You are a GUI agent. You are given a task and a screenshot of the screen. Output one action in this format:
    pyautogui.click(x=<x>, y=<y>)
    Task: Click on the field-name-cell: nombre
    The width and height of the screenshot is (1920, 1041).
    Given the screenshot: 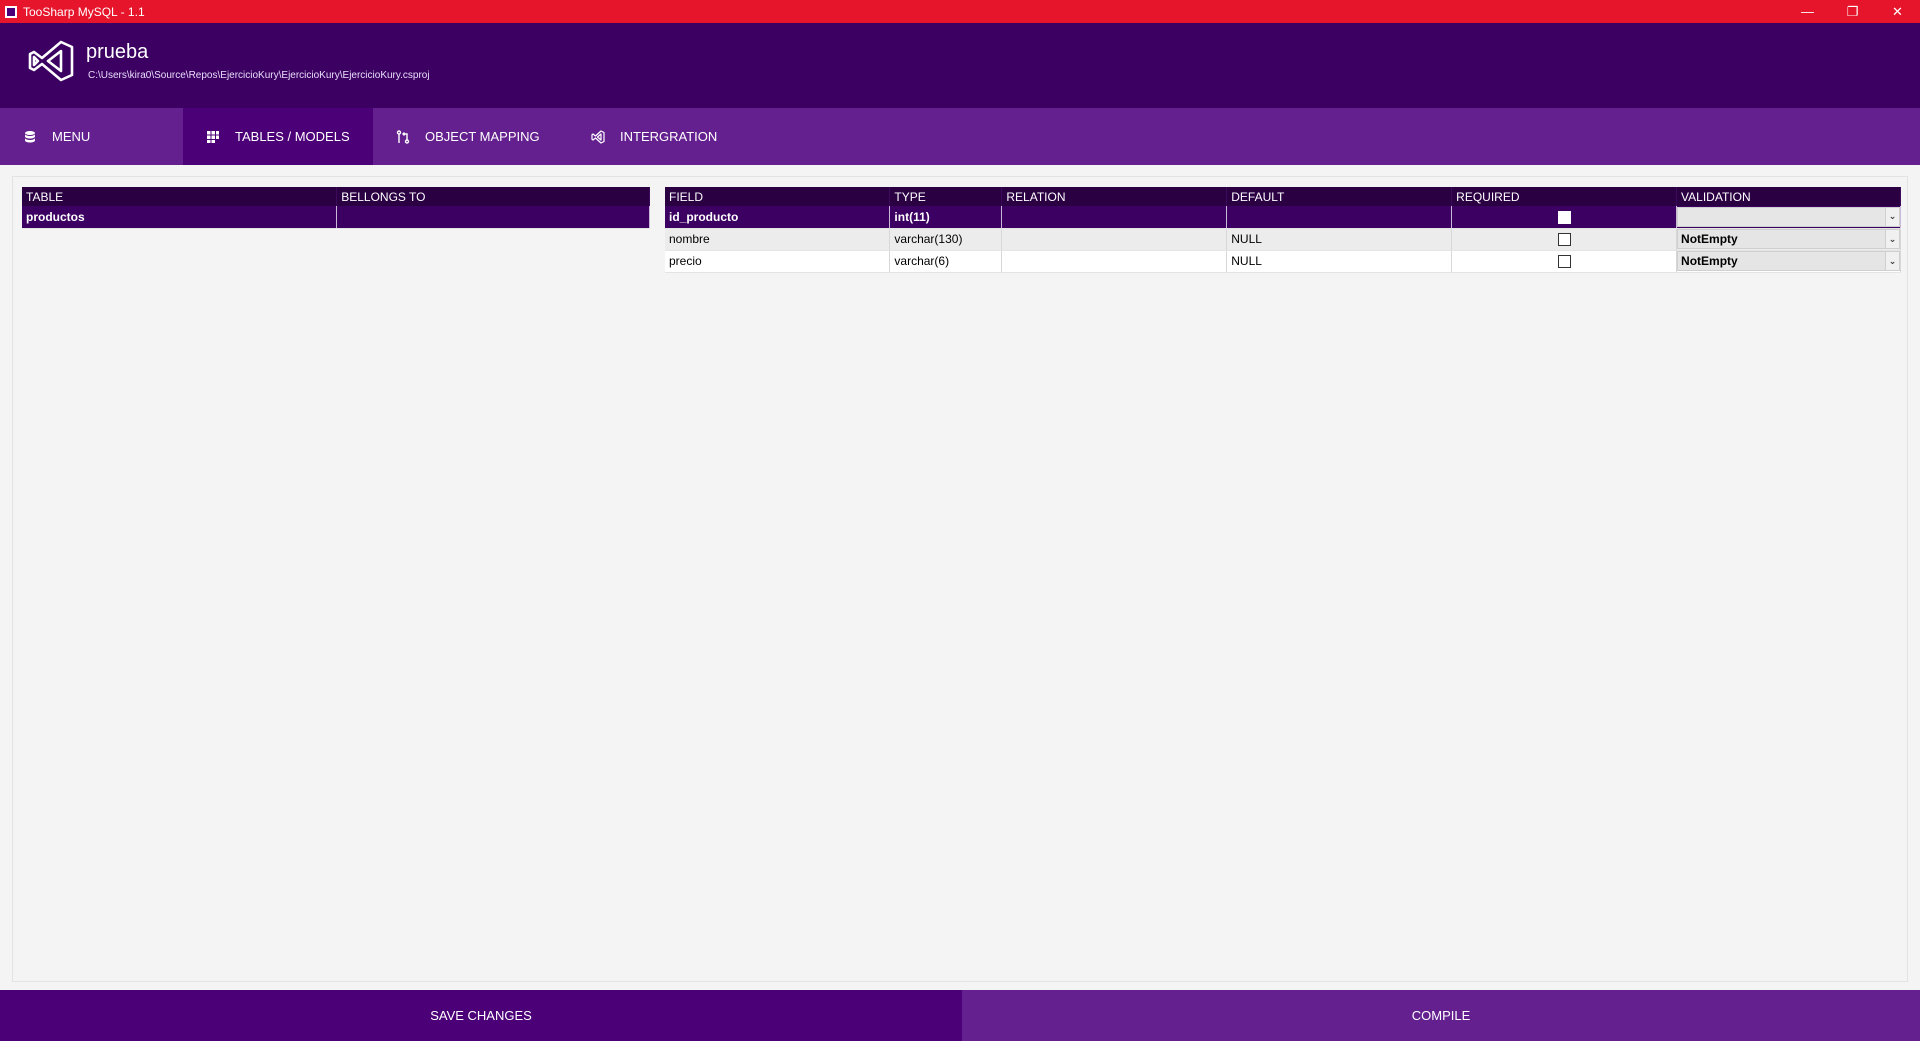 What is the action you would take?
    pyautogui.click(x=778, y=239)
    